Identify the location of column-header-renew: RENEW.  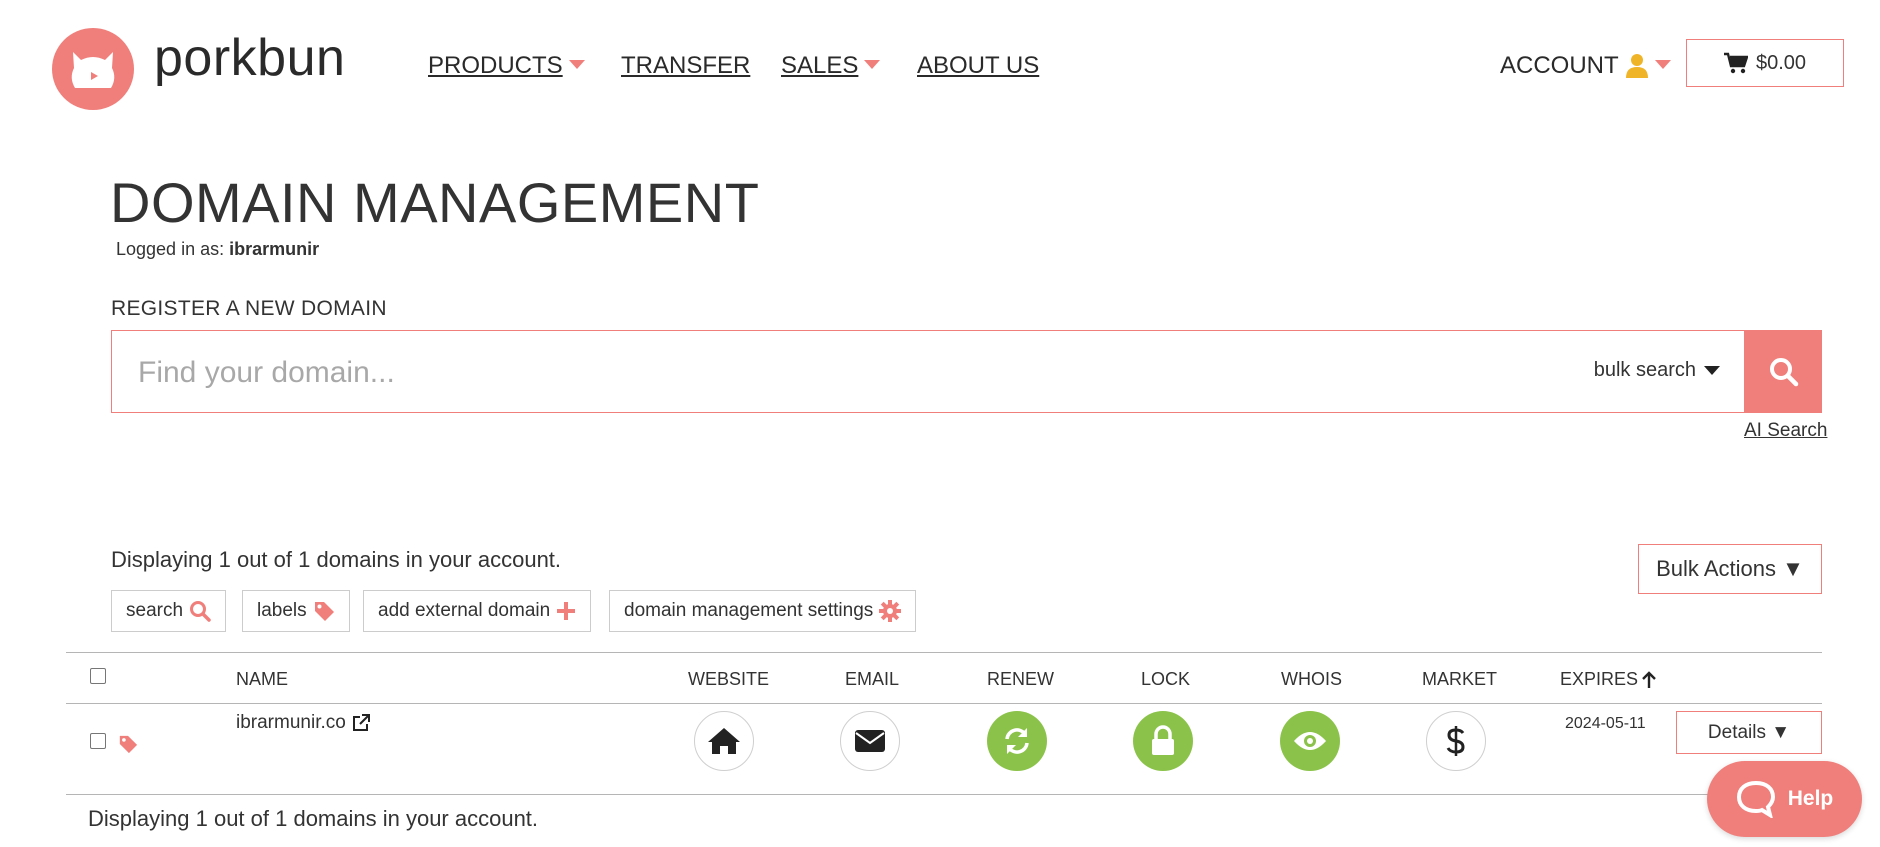
(1020, 679).